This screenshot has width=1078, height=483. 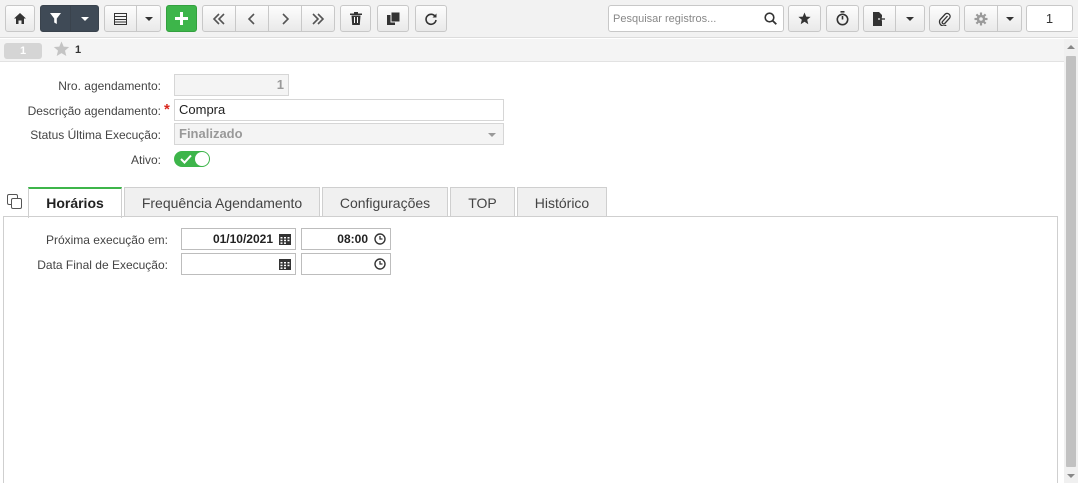 I want to click on last-record-button, so click(x=318, y=18).